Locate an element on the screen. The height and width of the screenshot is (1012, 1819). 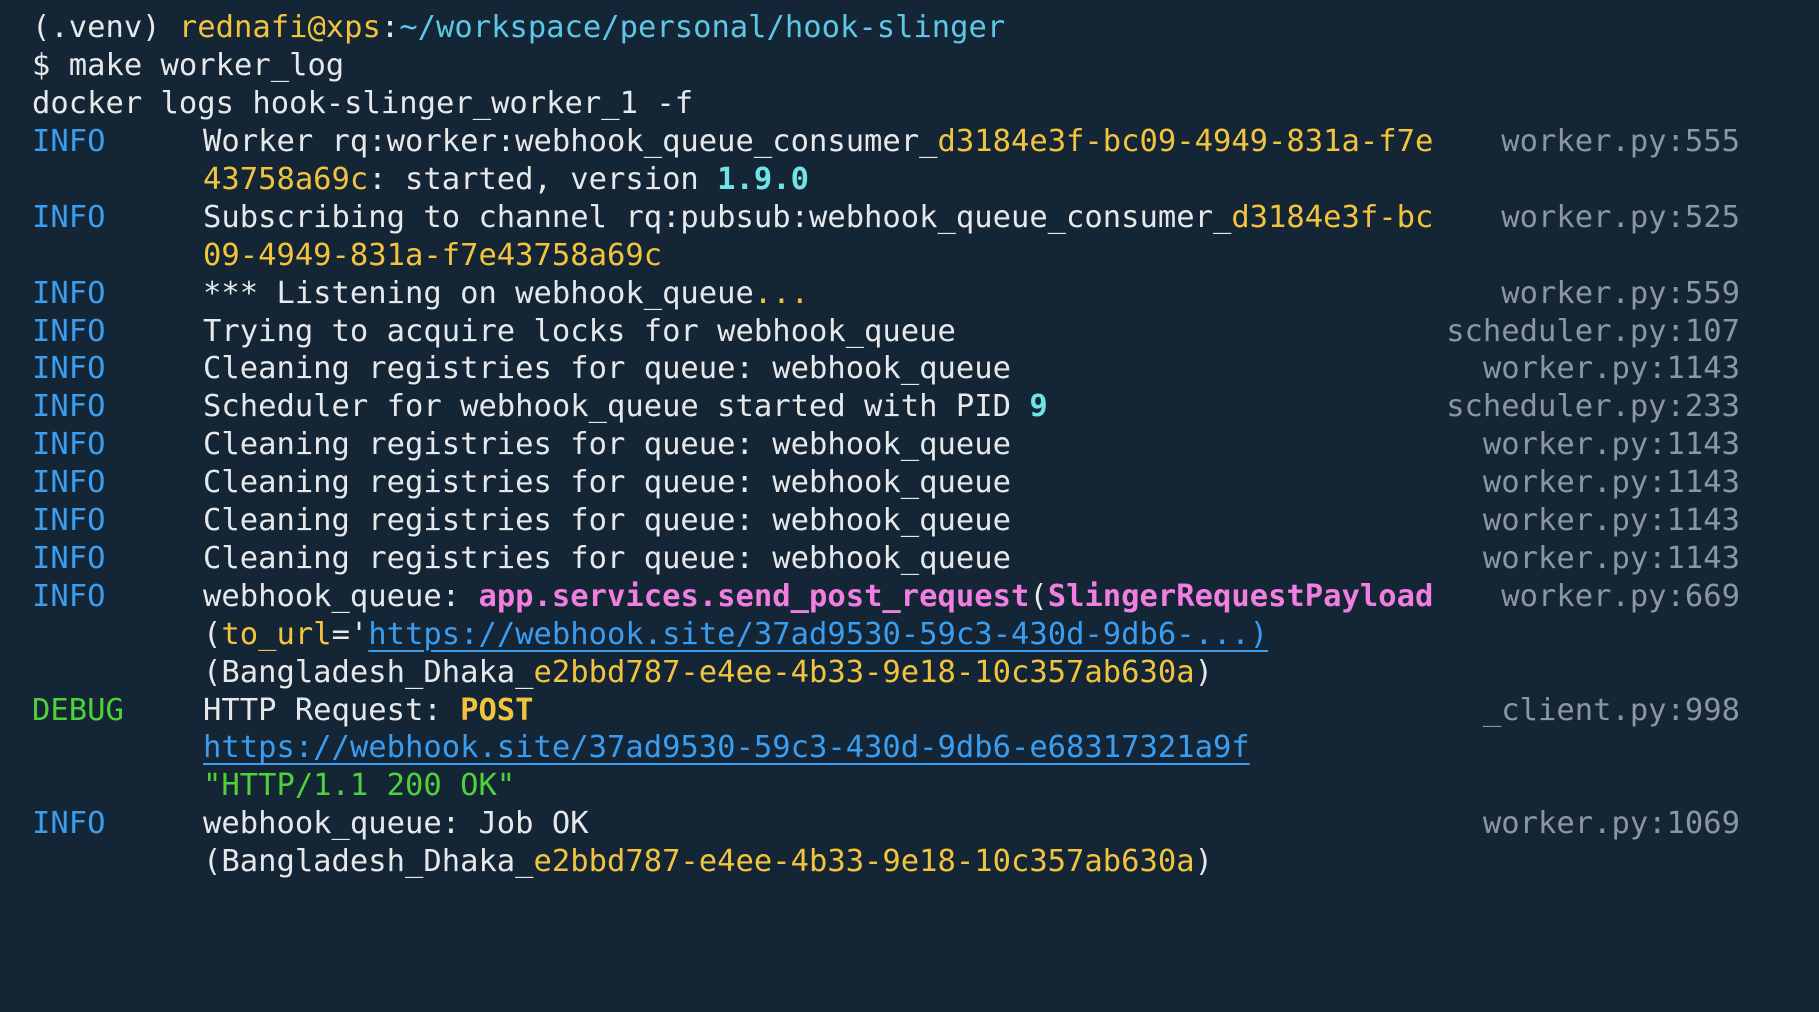
log-source: _client.py:998 is located at coordinates (1611, 710).